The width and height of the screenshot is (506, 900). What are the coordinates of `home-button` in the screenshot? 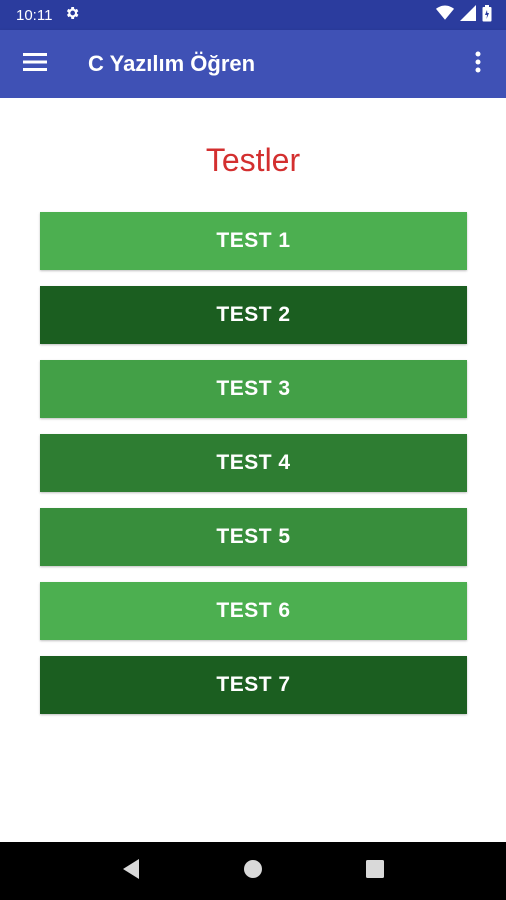 It's located at (253, 871).